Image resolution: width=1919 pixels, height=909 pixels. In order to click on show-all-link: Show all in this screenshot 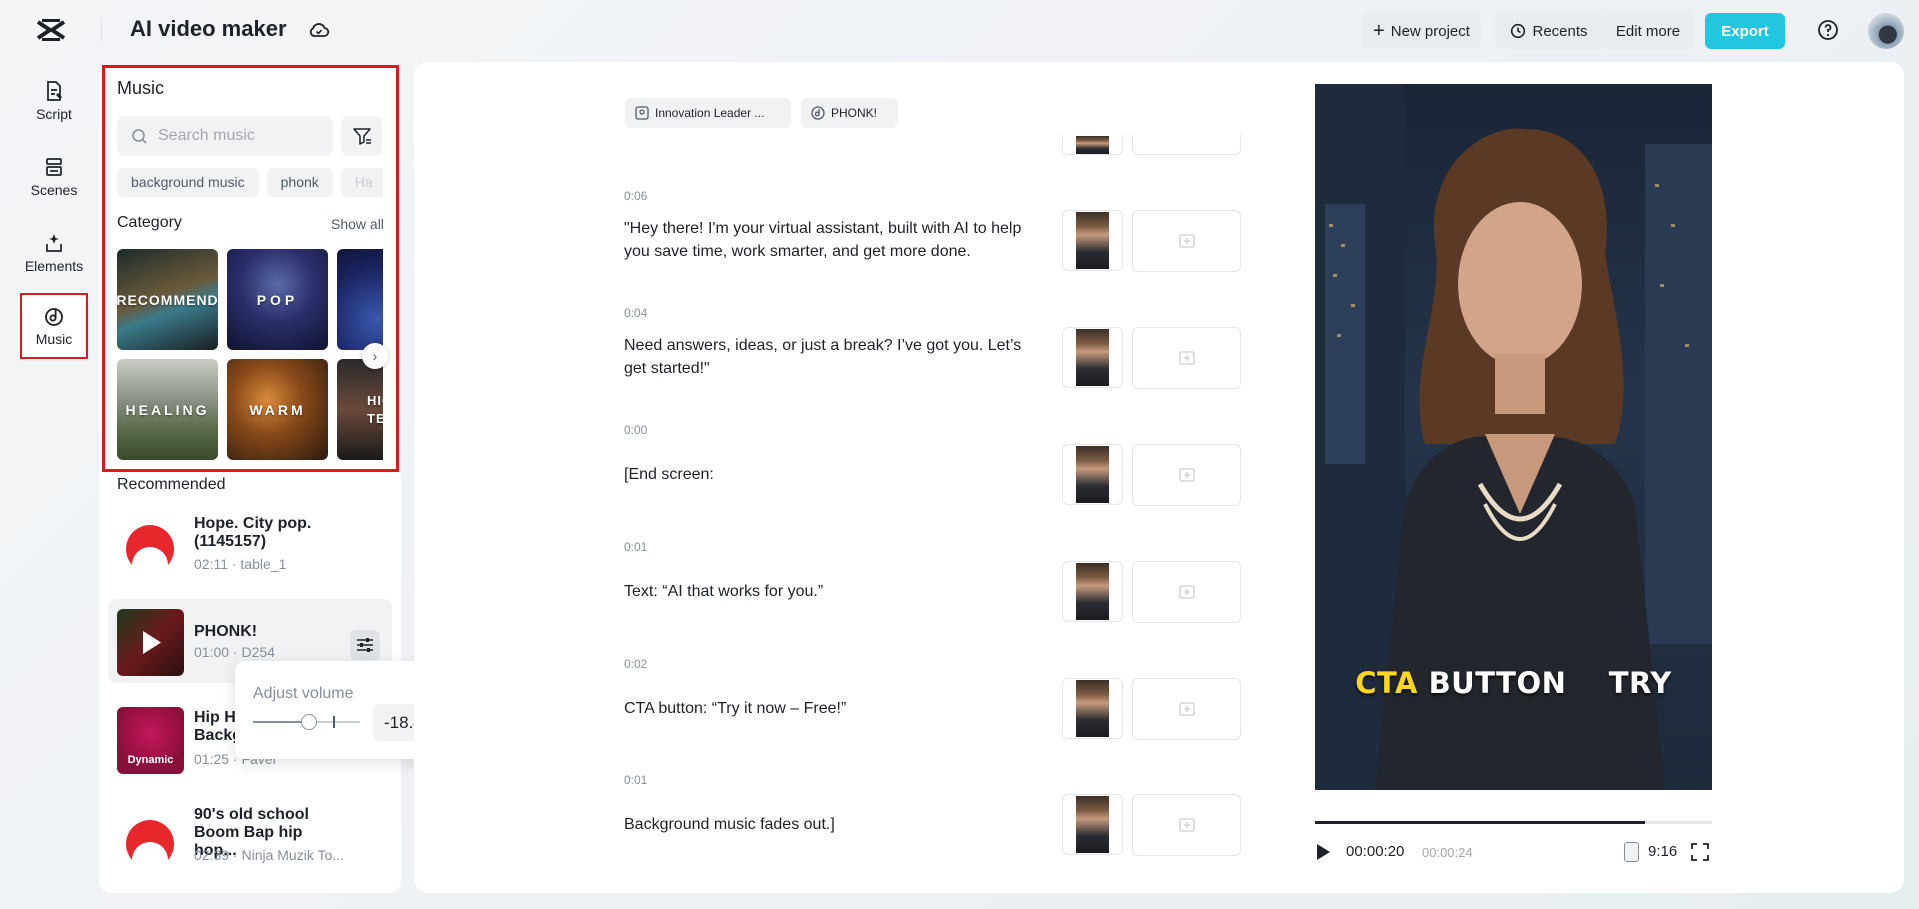, I will do `click(357, 224)`.